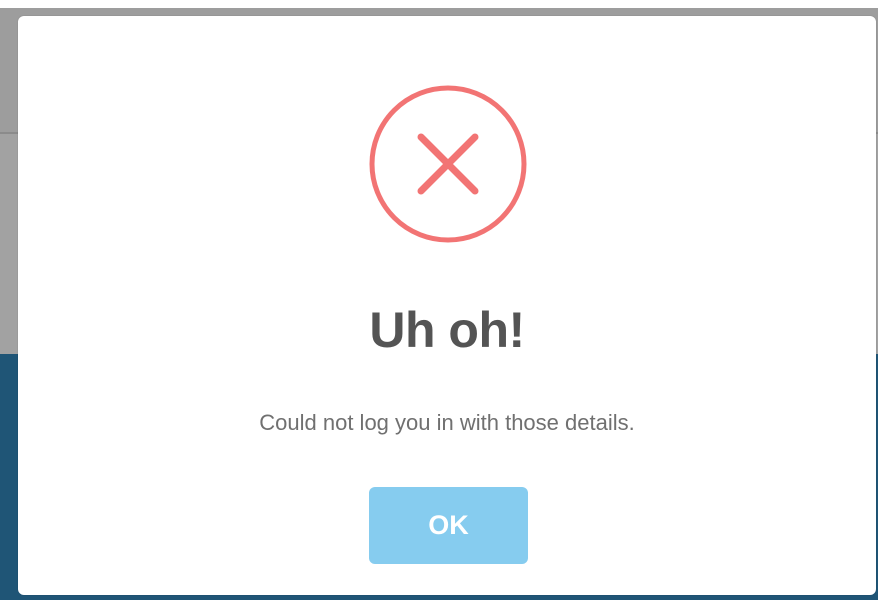  What do you see at coordinates (448, 164) in the screenshot?
I see `error-x-circle-icon` at bounding box center [448, 164].